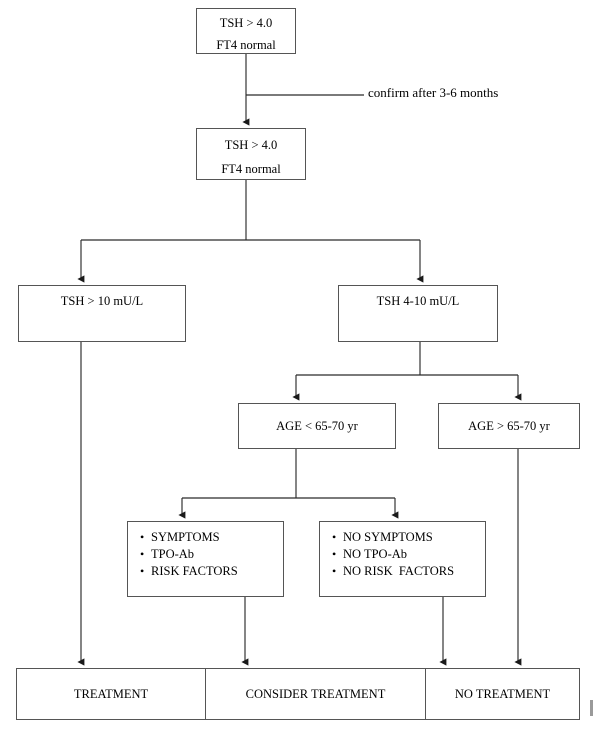 Image resolution: width=600 pixels, height=735 pixels. I want to click on node-risk-present: SYMPTOMS TPO-Ab RISK FACTORS, so click(205, 559).